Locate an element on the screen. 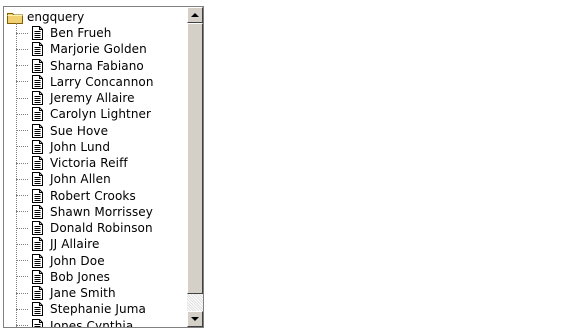 This screenshot has height=332, width=581. tree-root-node: engquery is located at coordinates (45, 17).